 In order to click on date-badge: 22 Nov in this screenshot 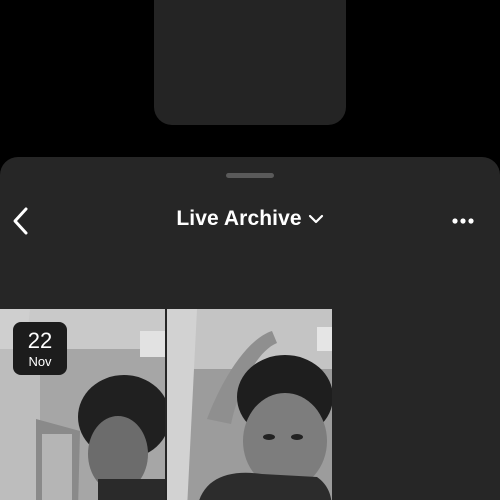, I will do `click(40, 348)`.